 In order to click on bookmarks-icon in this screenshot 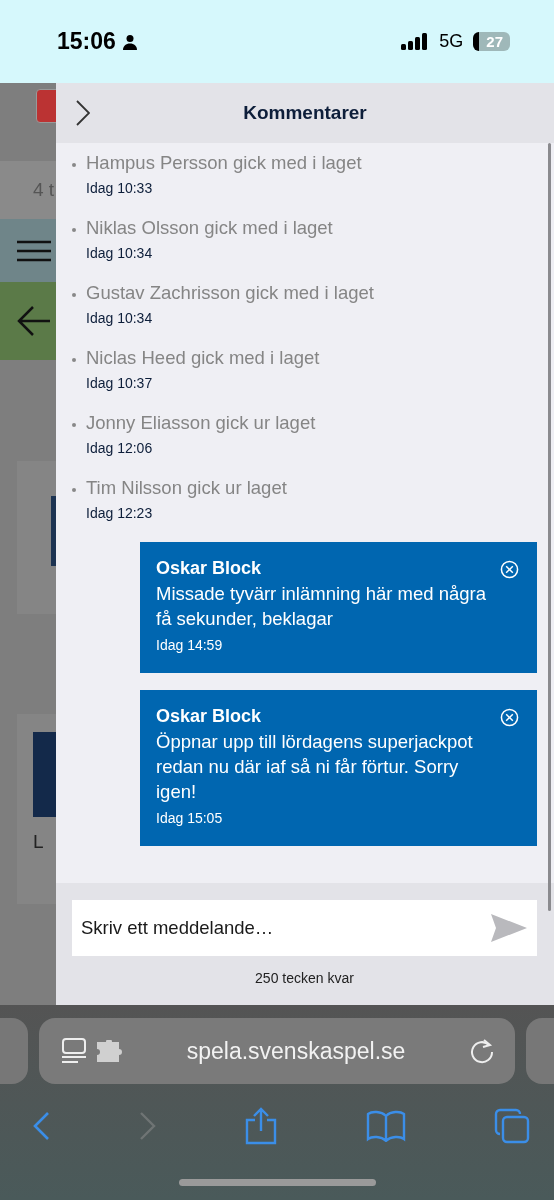, I will do `click(385, 1126)`.